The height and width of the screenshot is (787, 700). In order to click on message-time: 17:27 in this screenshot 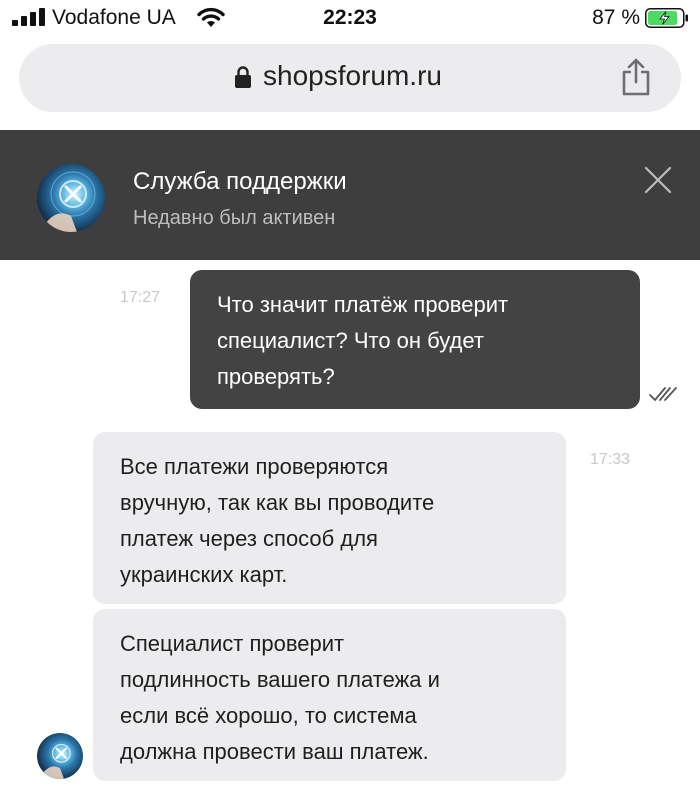, I will do `click(140, 297)`.